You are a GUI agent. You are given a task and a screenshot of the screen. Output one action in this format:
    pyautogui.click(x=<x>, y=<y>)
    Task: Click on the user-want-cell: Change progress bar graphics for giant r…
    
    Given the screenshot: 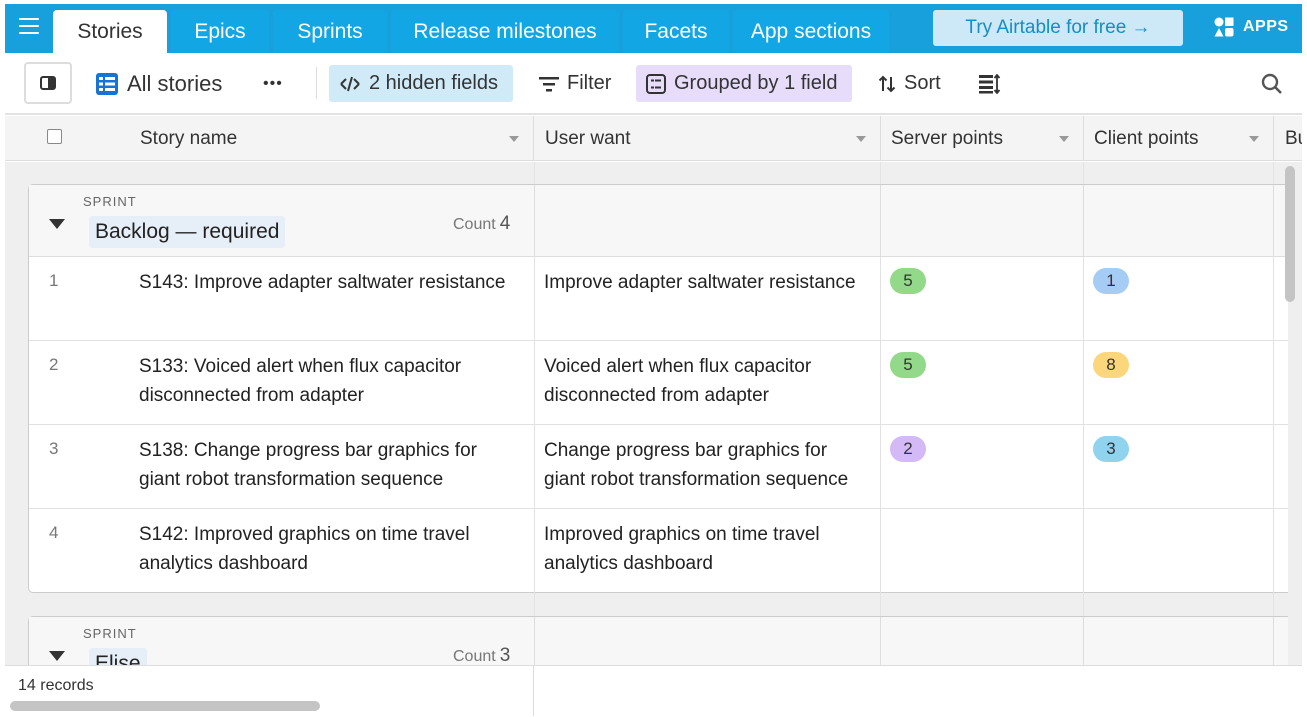 What is the action you would take?
    pyautogui.click(x=708, y=467)
    